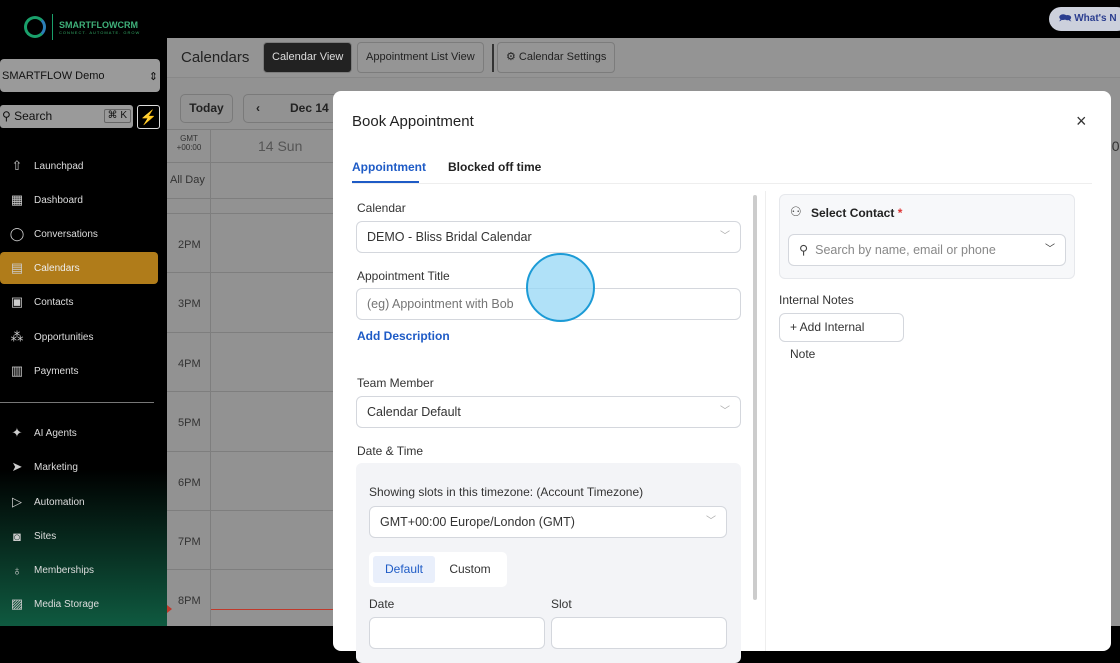 Image resolution: width=1120 pixels, height=663 pixels. I want to click on date-nav: ‹ Dec 14, so click(293, 108).